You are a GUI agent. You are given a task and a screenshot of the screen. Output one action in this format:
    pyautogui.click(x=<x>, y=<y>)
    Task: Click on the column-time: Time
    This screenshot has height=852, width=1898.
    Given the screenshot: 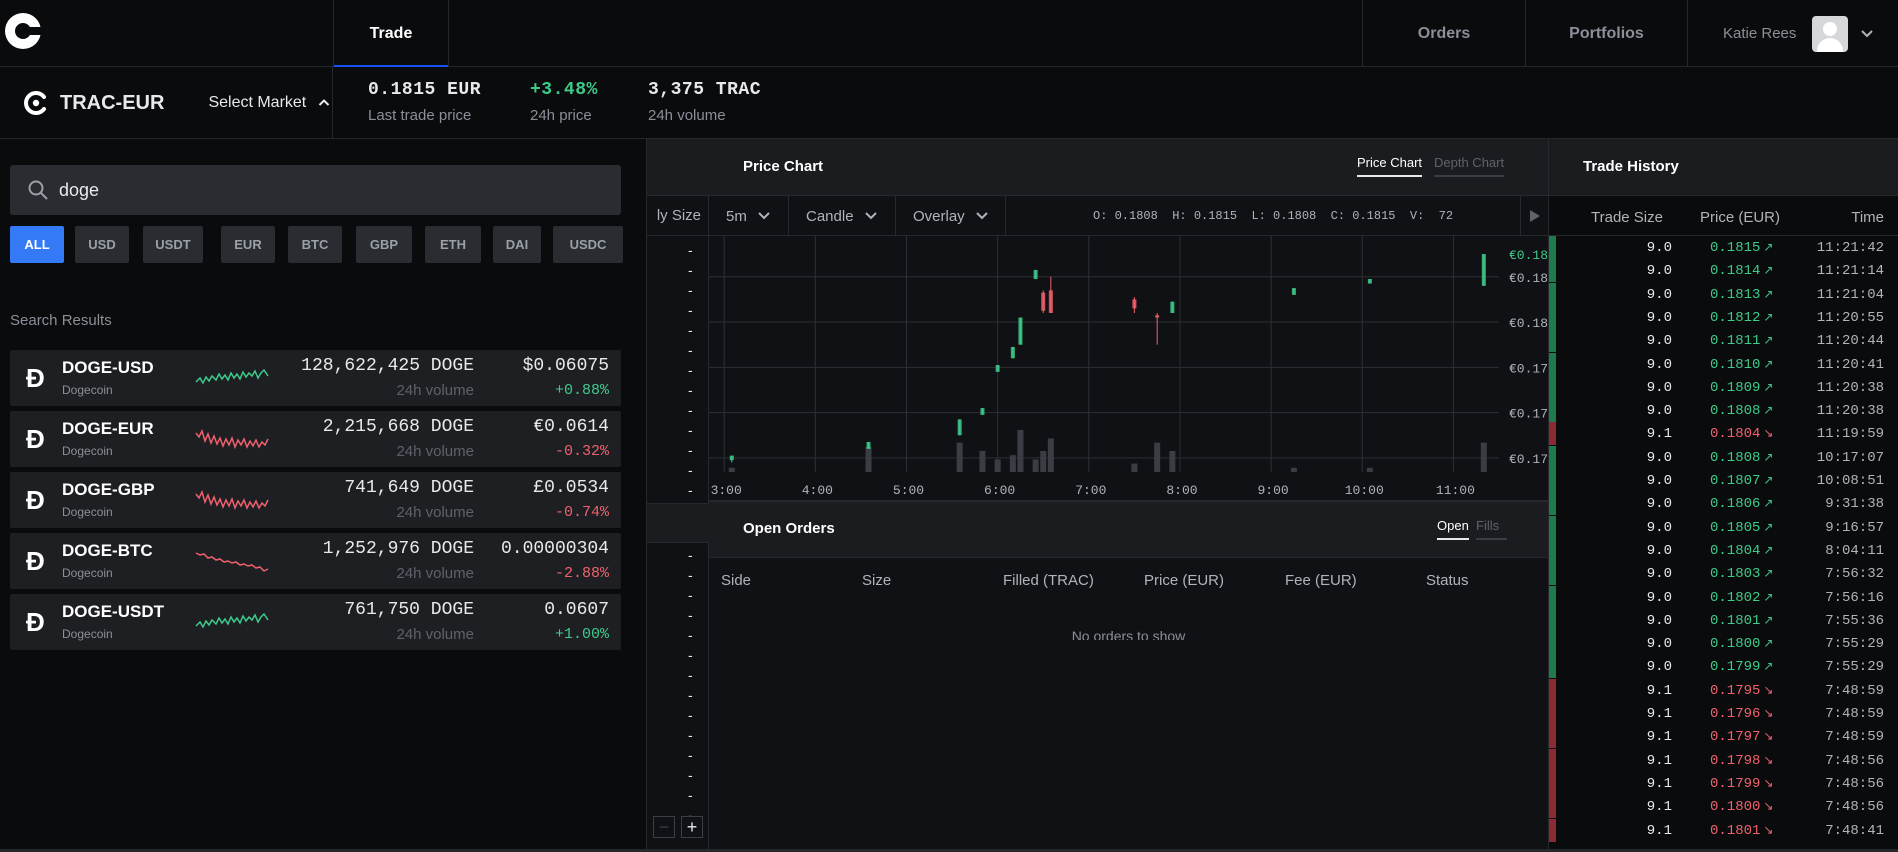 What is the action you would take?
    pyautogui.click(x=1867, y=217)
    